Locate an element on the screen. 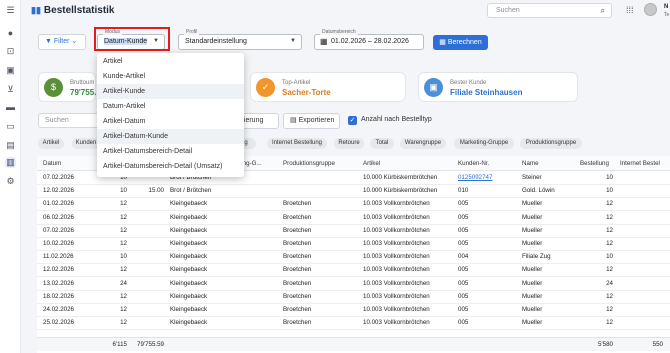  cell-kunden-nr: 004 is located at coordinates (463, 257).